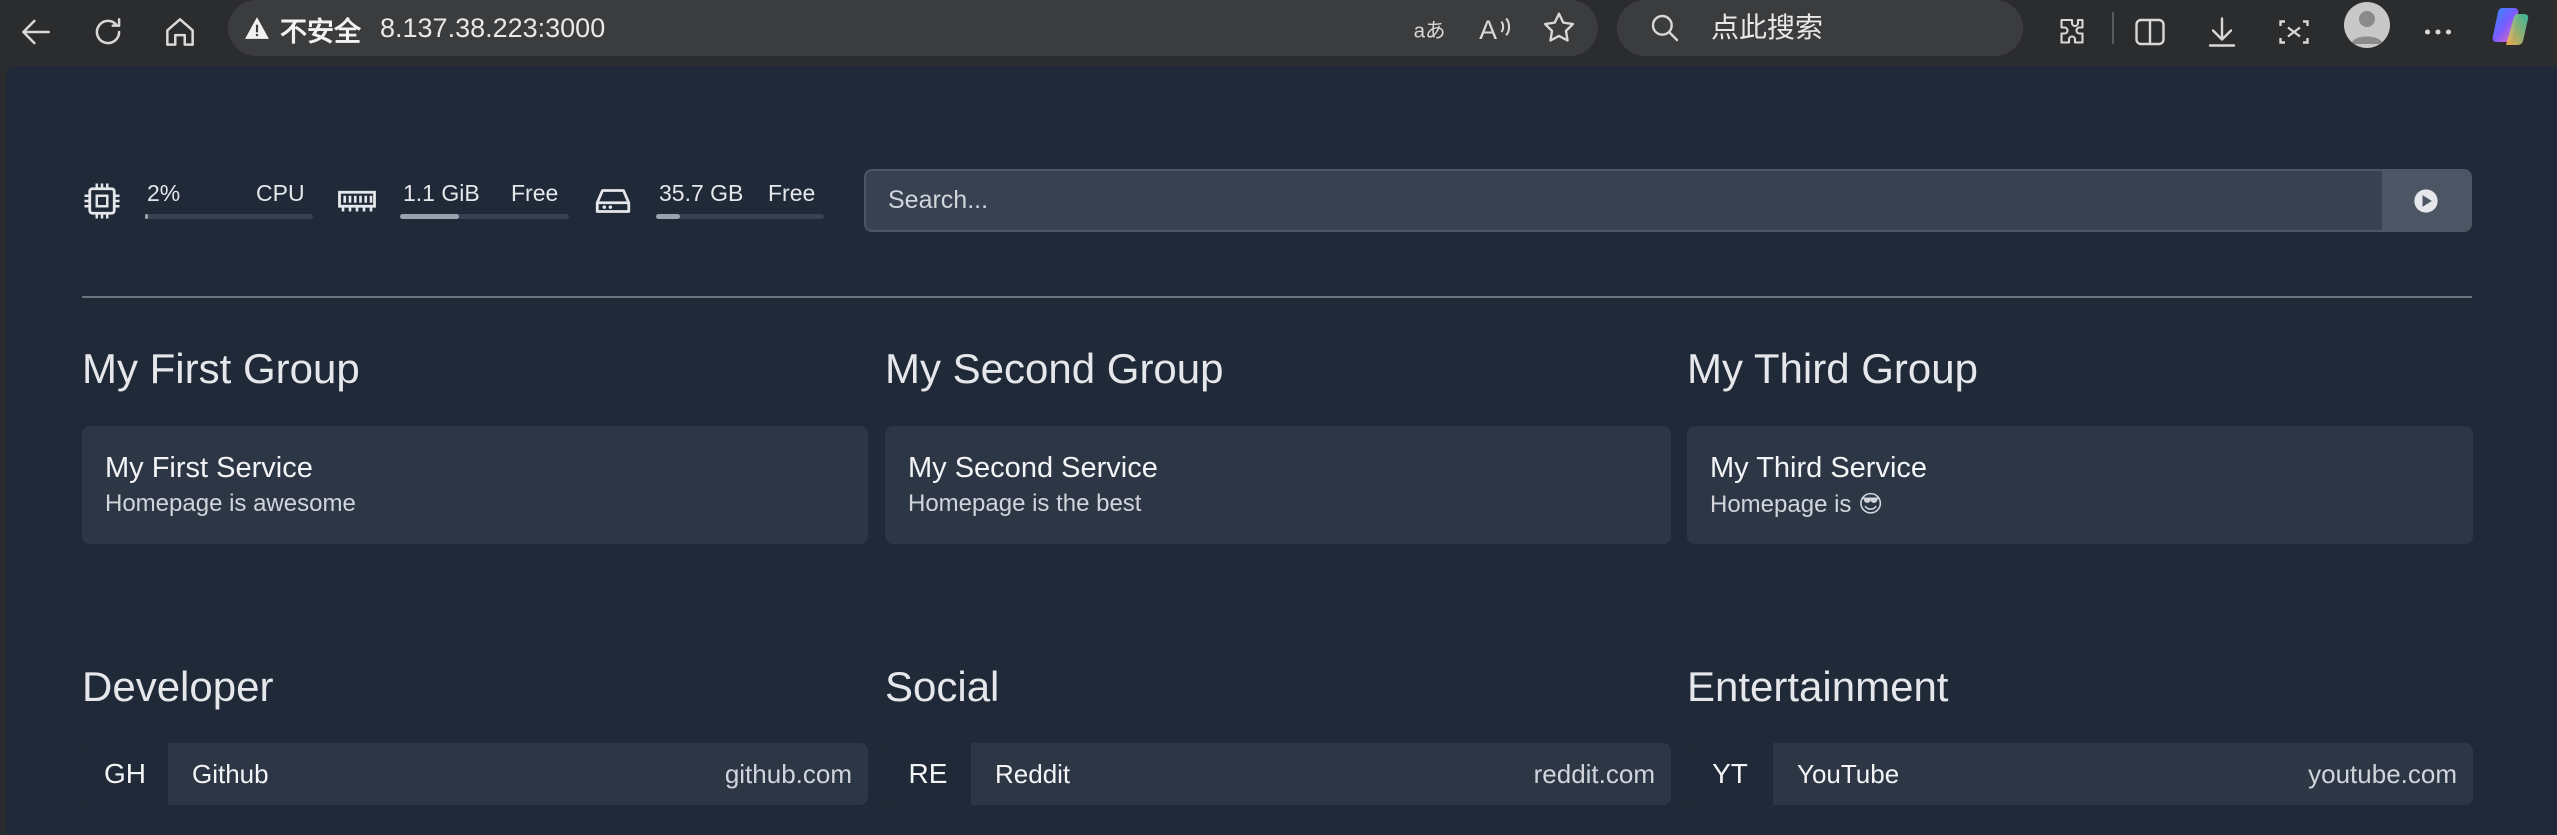  Describe the element at coordinates (788, 774) in the screenshot. I see `bookmark-href: github.com` at that location.